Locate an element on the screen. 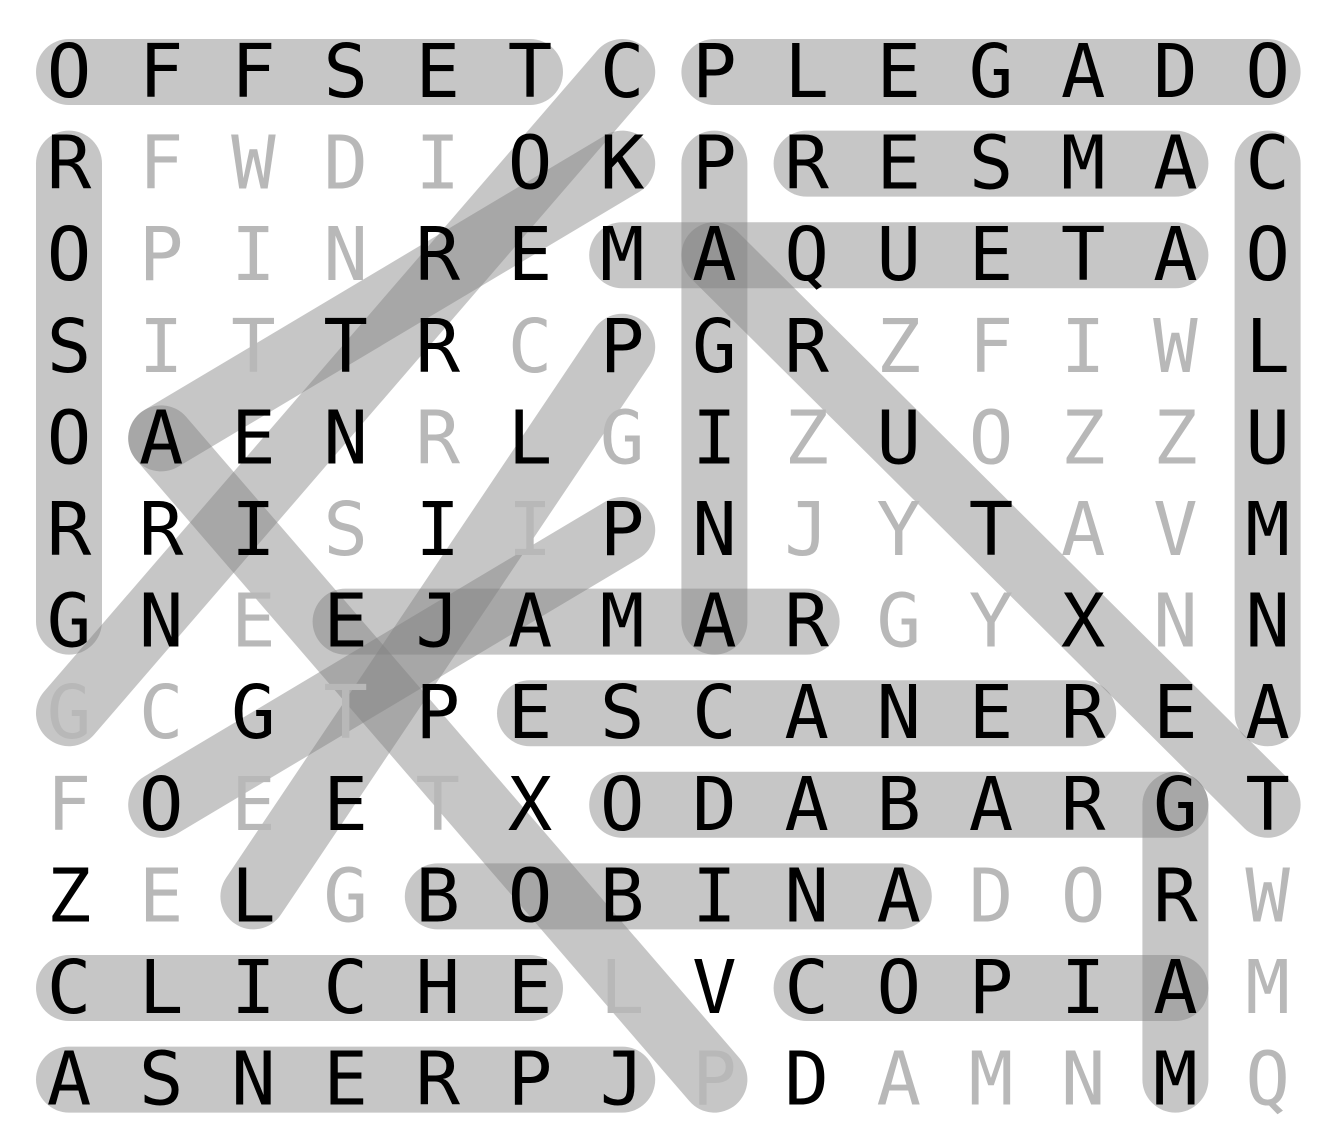 The height and width of the screenshot is (1146, 1329). grid-letter: Y is located at coordinates (991, 622).